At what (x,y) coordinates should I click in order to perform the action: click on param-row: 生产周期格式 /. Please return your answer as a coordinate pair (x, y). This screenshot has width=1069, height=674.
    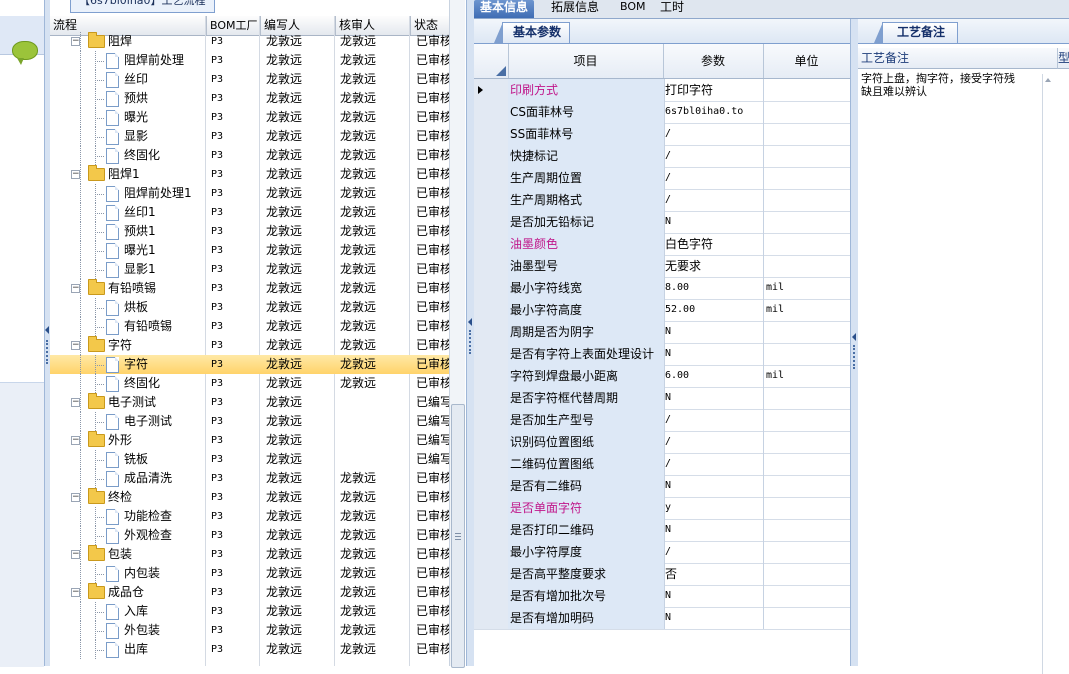
    Looking at the image, I should click on (662, 200).